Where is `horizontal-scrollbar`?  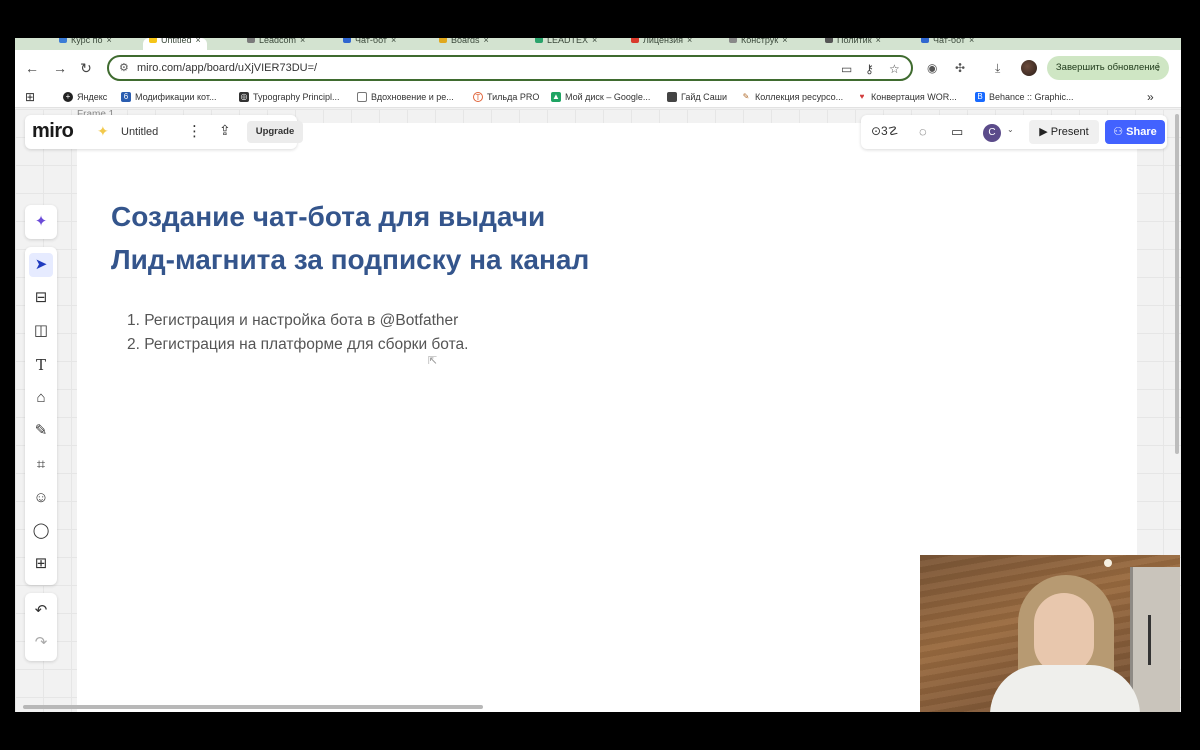 horizontal-scrollbar is located at coordinates (253, 707).